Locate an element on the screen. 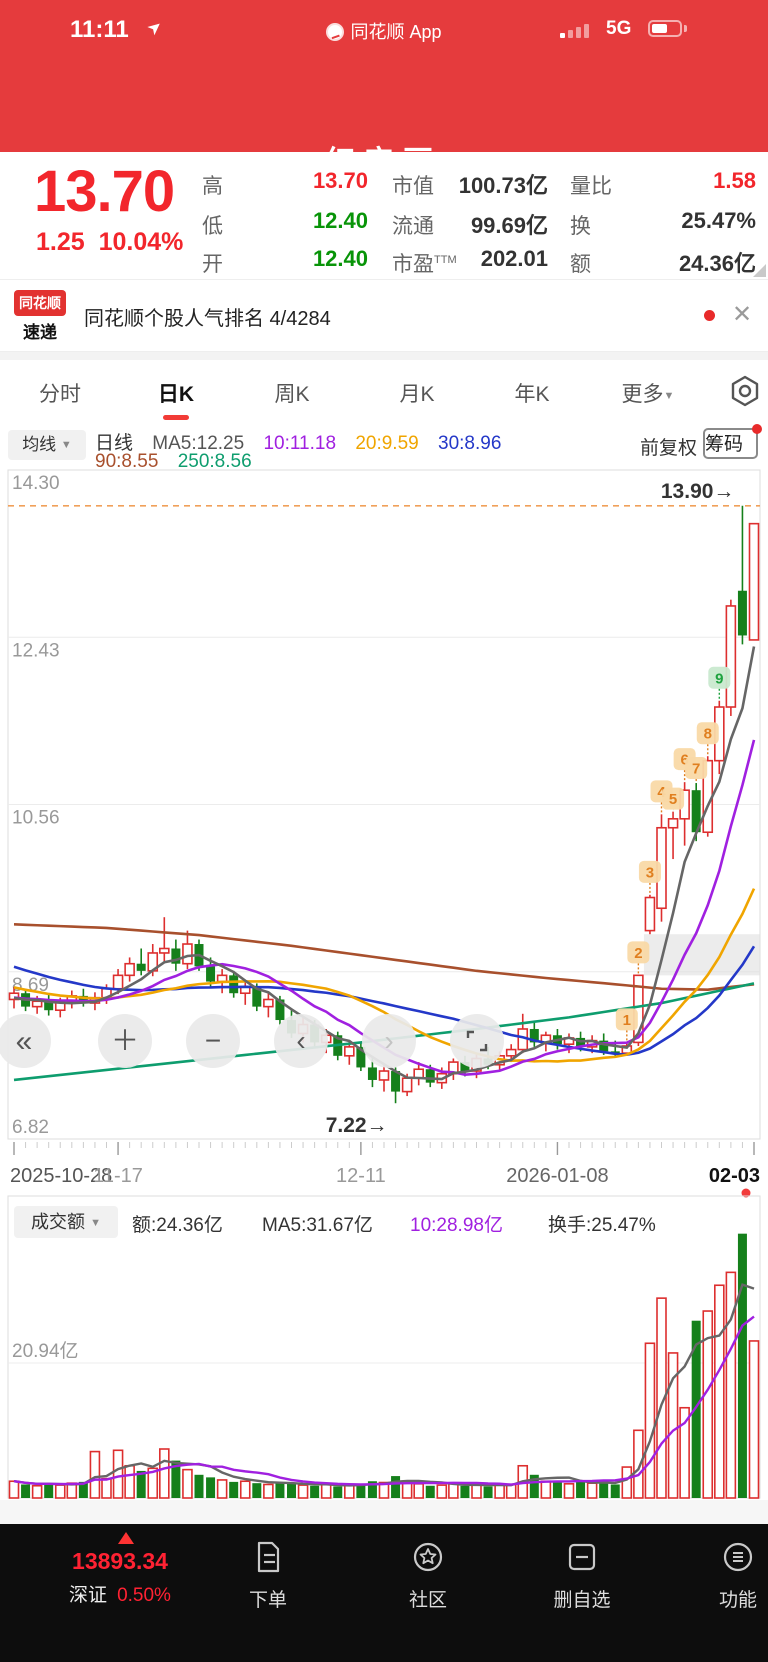  svg-text: 3 is located at coordinates (650, 872).